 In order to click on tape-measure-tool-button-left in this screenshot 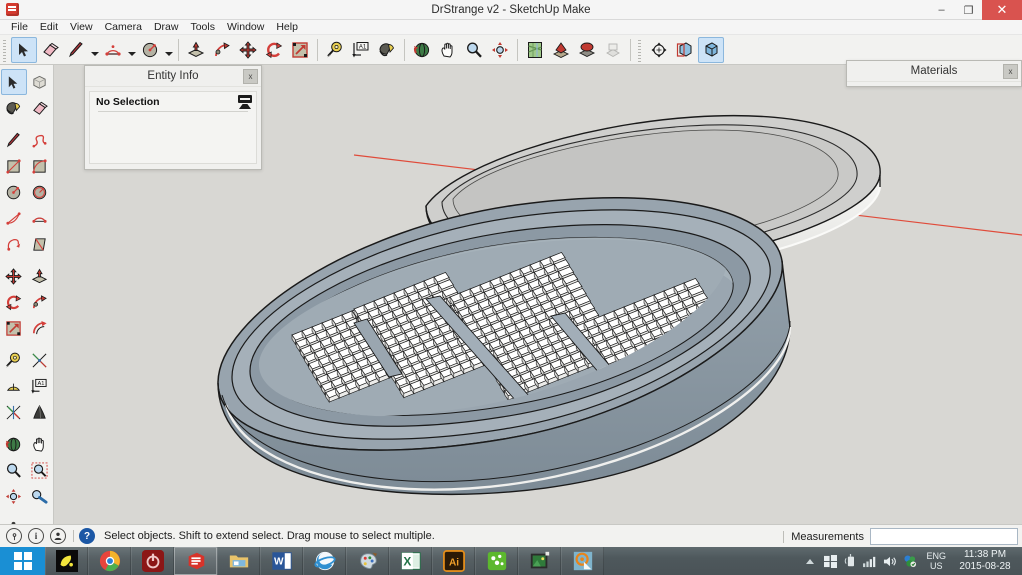, I will do `click(14, 360)`.